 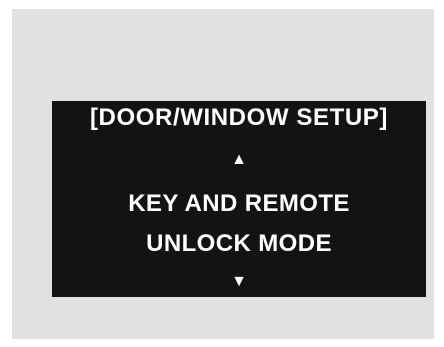 What do you see at coordinates (239, 160) in the screenshot?
I see `scroll-up-icon: ▲` at bounding box center [239, 160].